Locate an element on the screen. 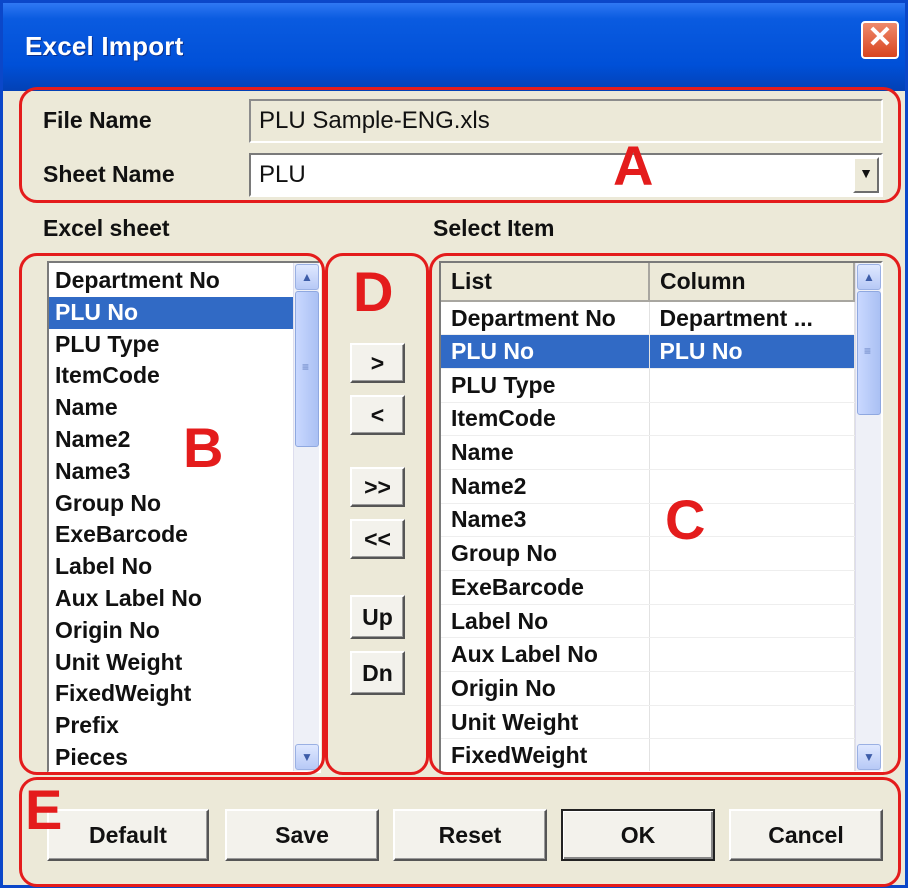 The image size is (908, 888). annotation-box-e is located at coordinates (460, 832).